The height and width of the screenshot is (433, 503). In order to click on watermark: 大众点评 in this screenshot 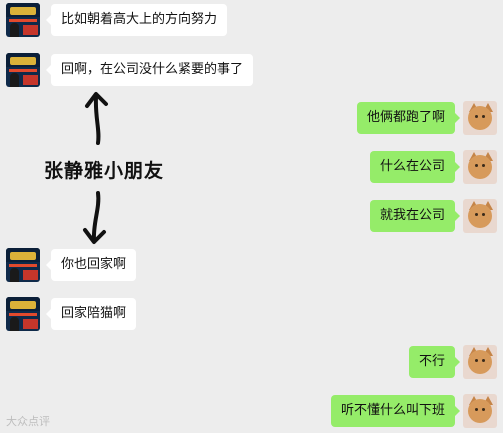, I will do `click(28, 421)`.